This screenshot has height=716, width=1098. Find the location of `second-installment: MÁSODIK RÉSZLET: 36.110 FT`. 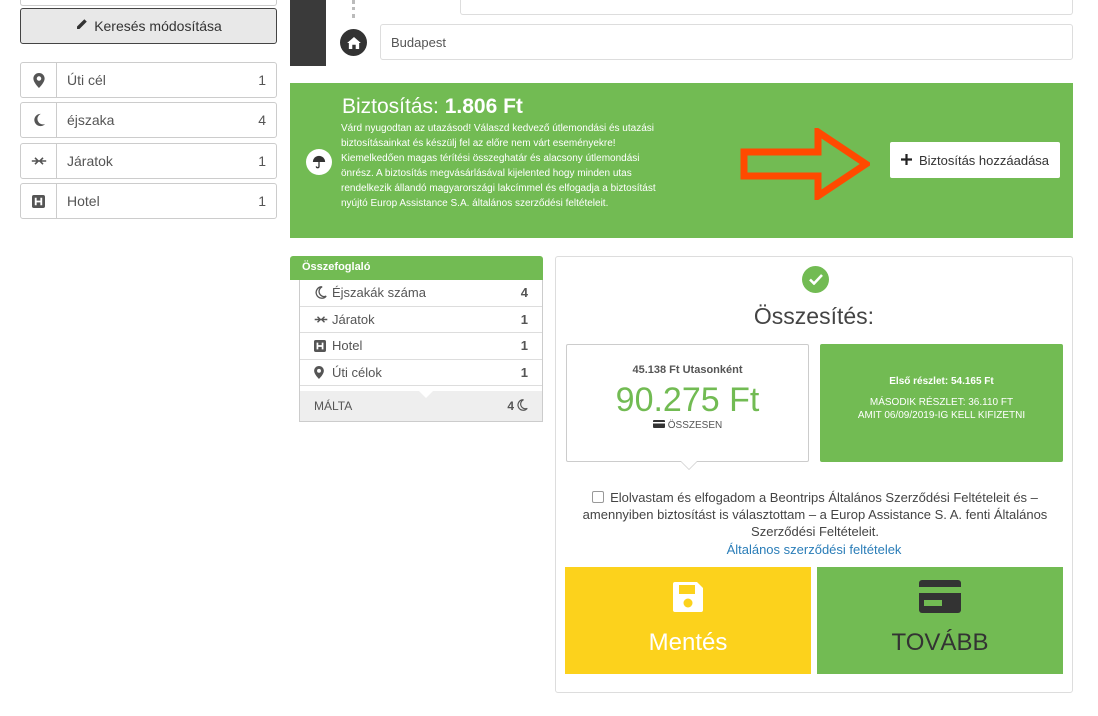

second-installment: MÁSODIK RÉSZLET: 36.110 FT is located at coordinates (941, 402).